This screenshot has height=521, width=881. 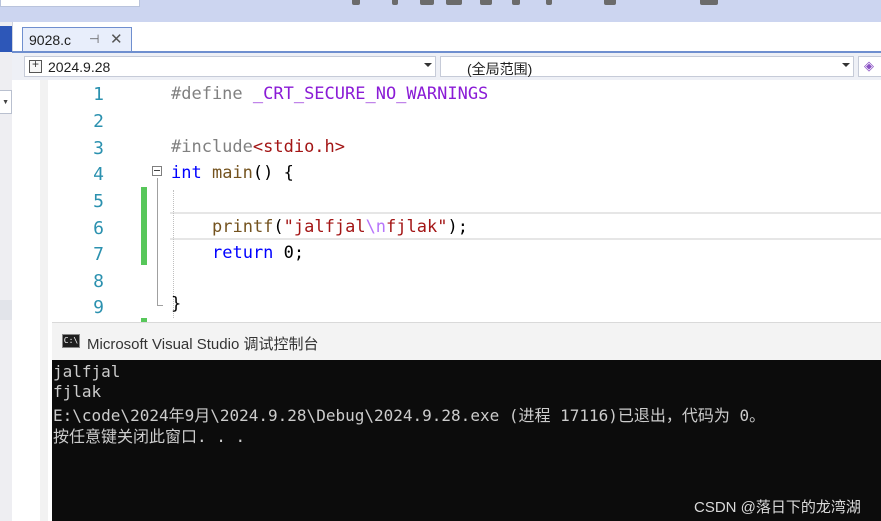 I want to click on toolbar-input, so click(x=70, y=3).